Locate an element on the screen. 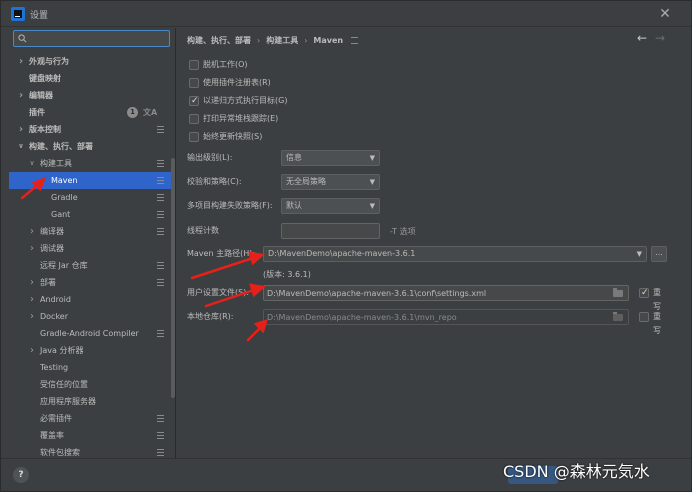 The width and height of the screenshot is (692, 492). sidebar-item: › 编译器 is located at coordinates (88, 231).